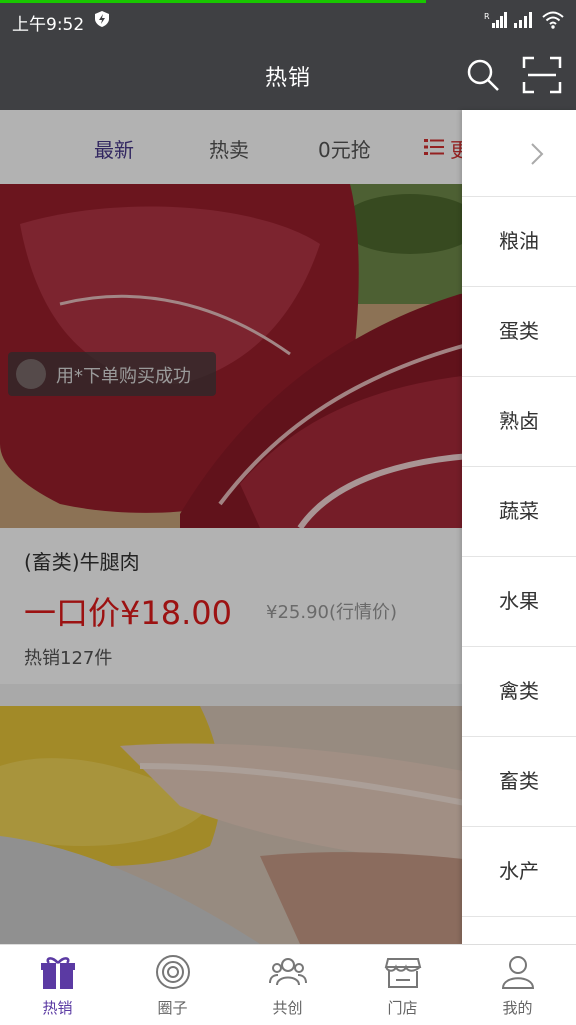 The height and width of the screenshot is (1025, 576). Describe the element at coordinates (553, 20) in the screenshot. I see `wifi-icon` at that location.